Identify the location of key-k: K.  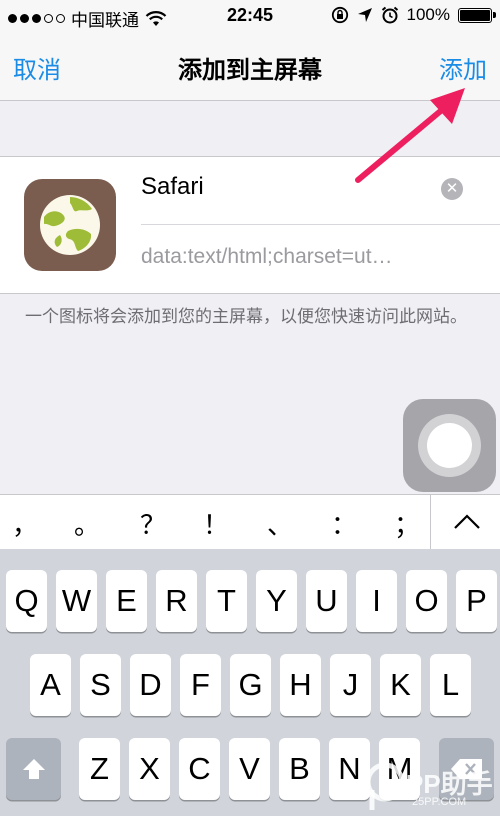
(400, 685).